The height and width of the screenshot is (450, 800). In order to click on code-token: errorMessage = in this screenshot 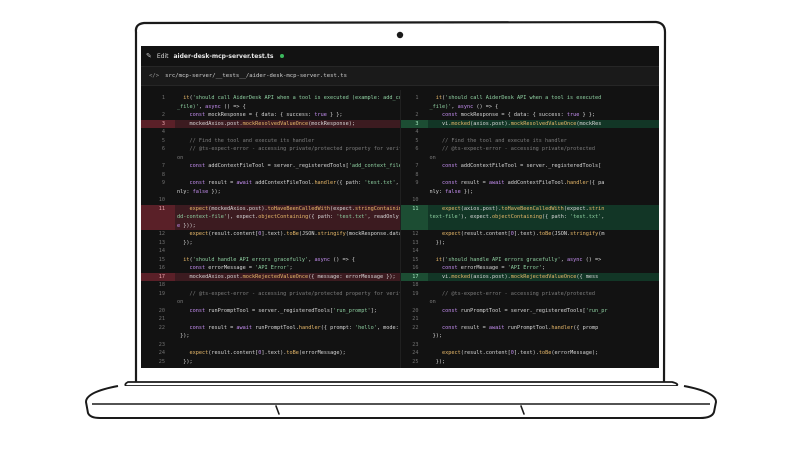, I will do `click(482, 268)`.